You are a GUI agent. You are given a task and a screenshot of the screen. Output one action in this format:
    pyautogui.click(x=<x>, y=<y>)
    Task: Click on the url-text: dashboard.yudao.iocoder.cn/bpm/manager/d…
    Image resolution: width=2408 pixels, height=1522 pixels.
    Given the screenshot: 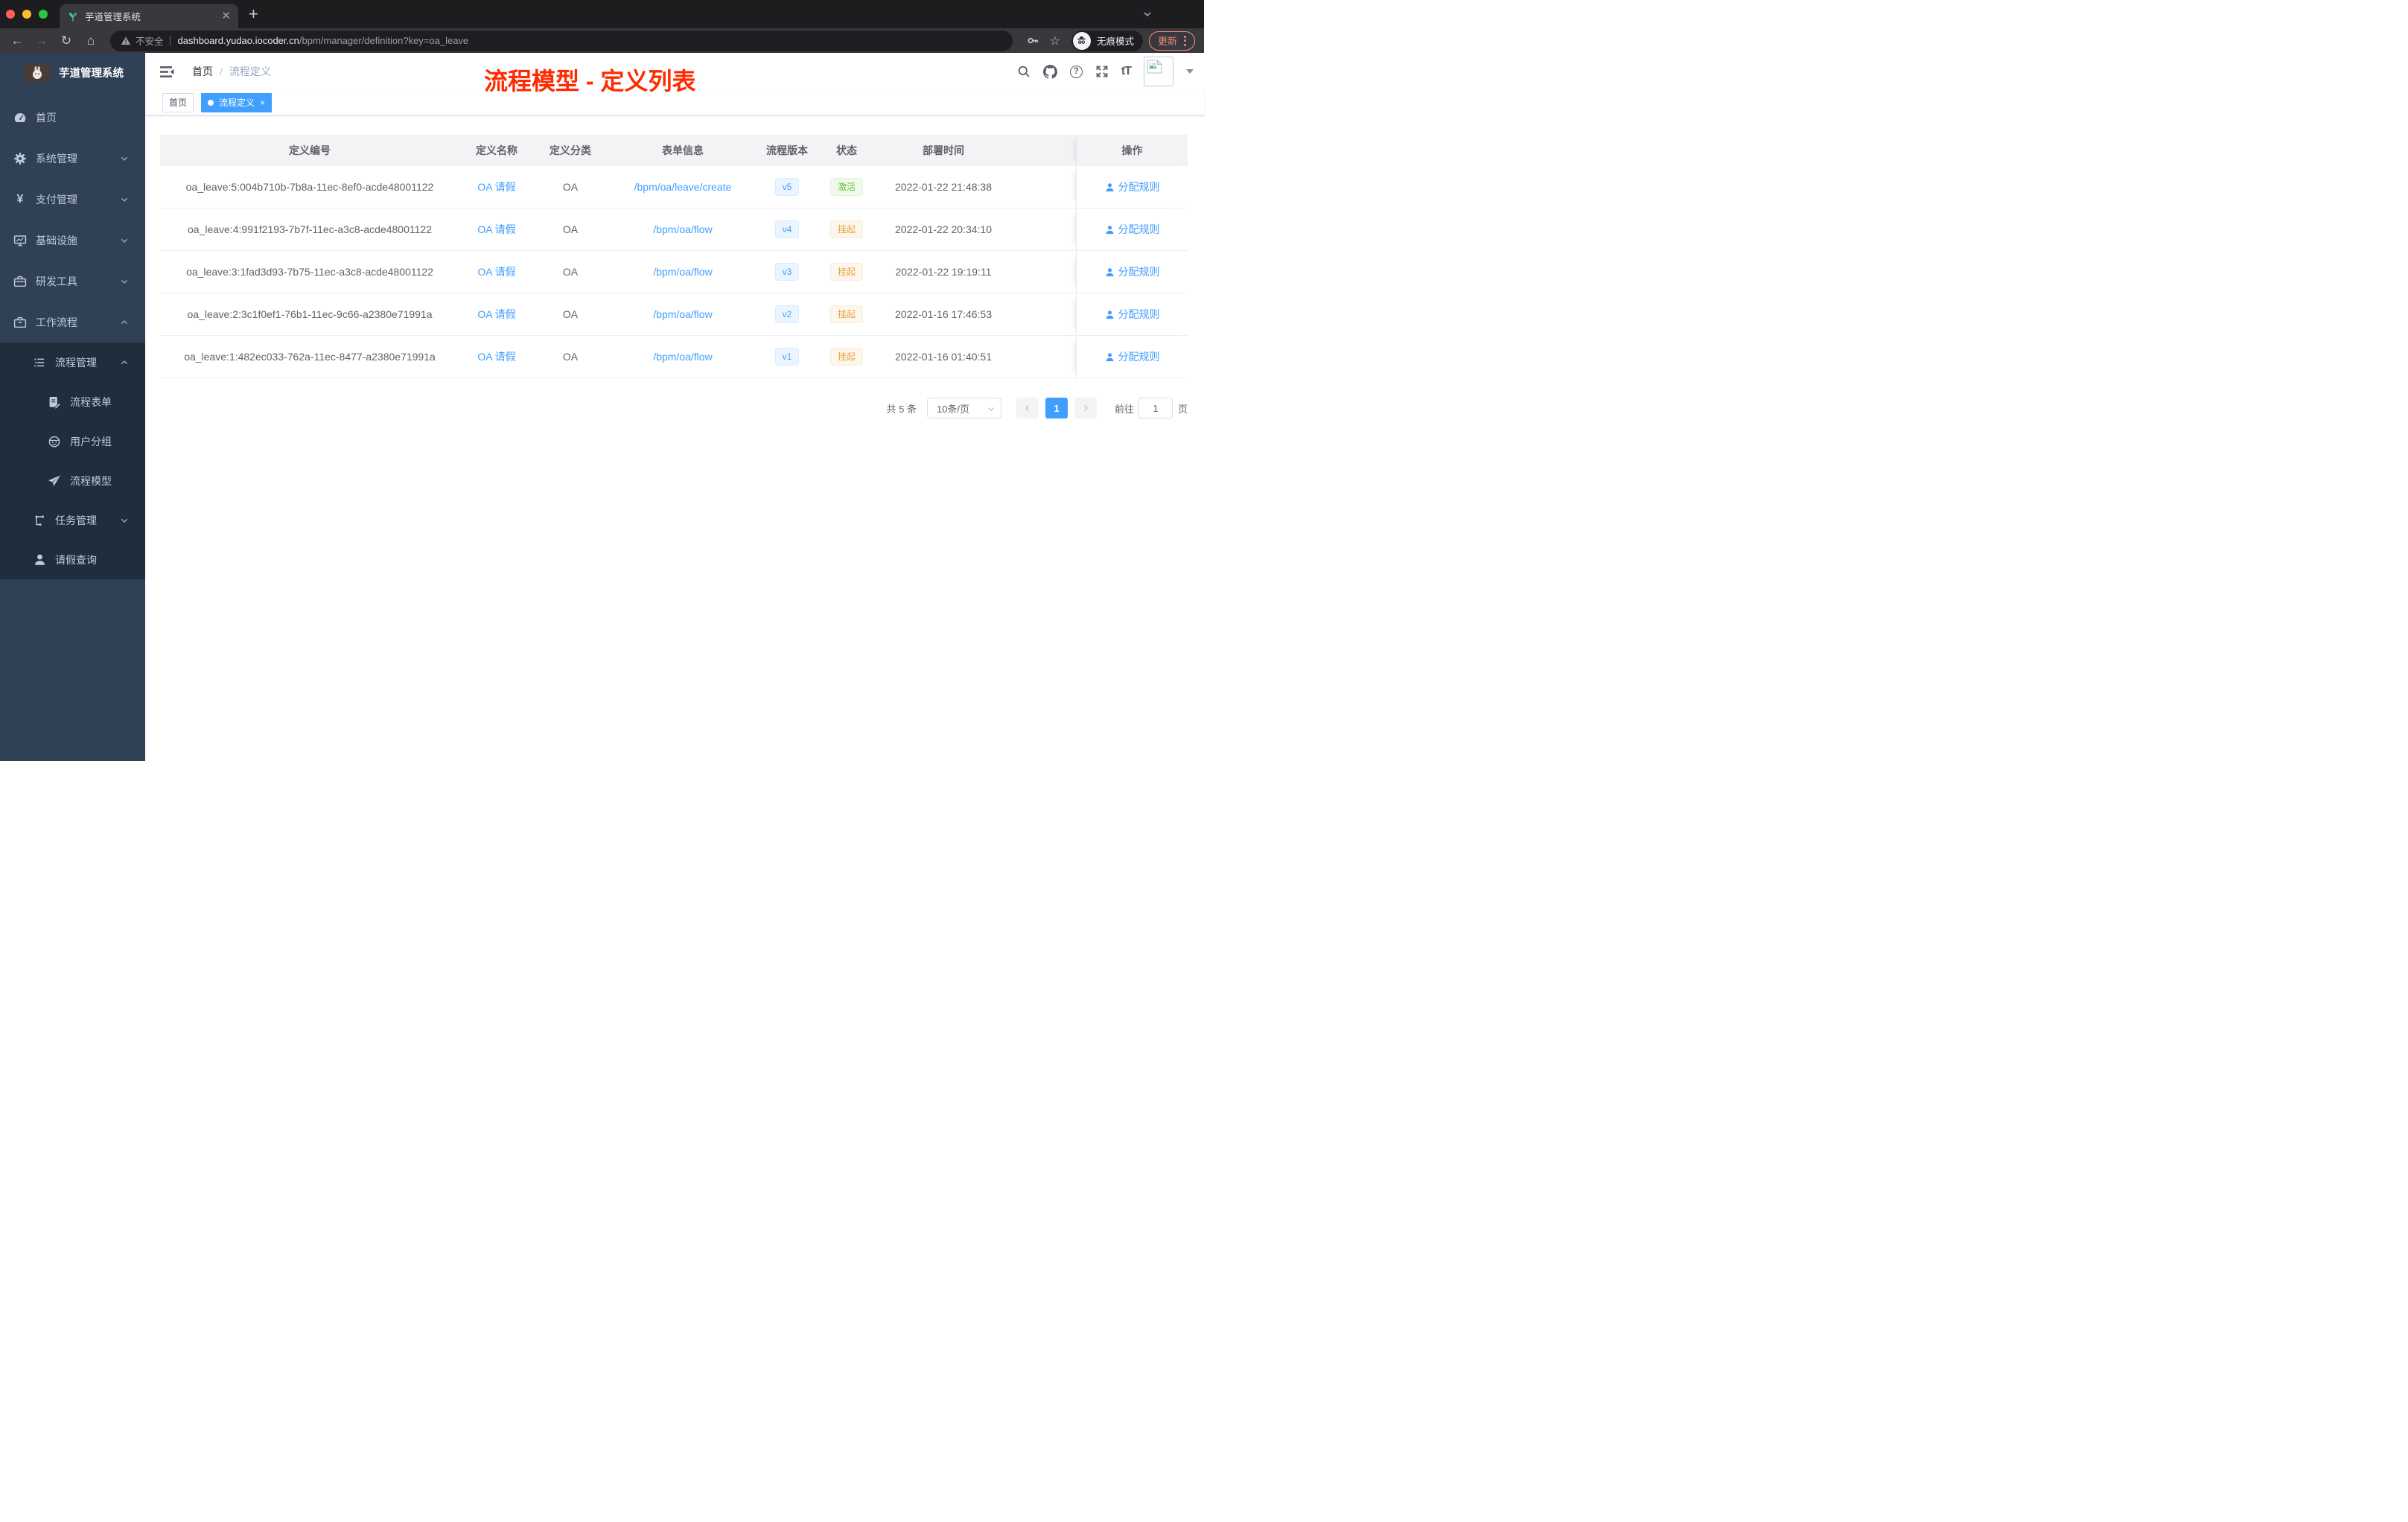 What is the action you would take?
    pyautogui.click(x=323, y=40)
    